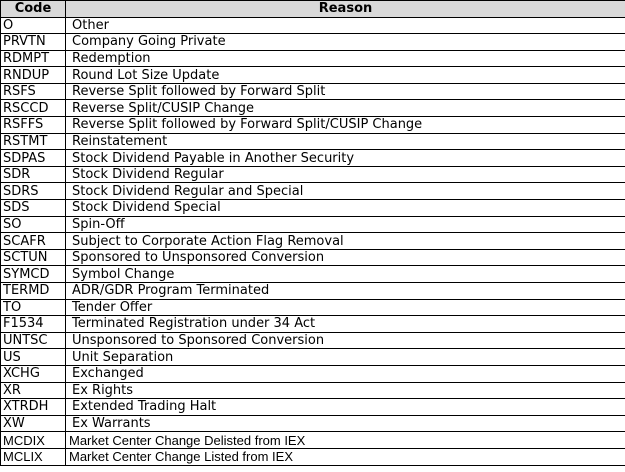  I want to click on table-row: TERMD ADR/GDR Program Terminated, so click(312, 291).